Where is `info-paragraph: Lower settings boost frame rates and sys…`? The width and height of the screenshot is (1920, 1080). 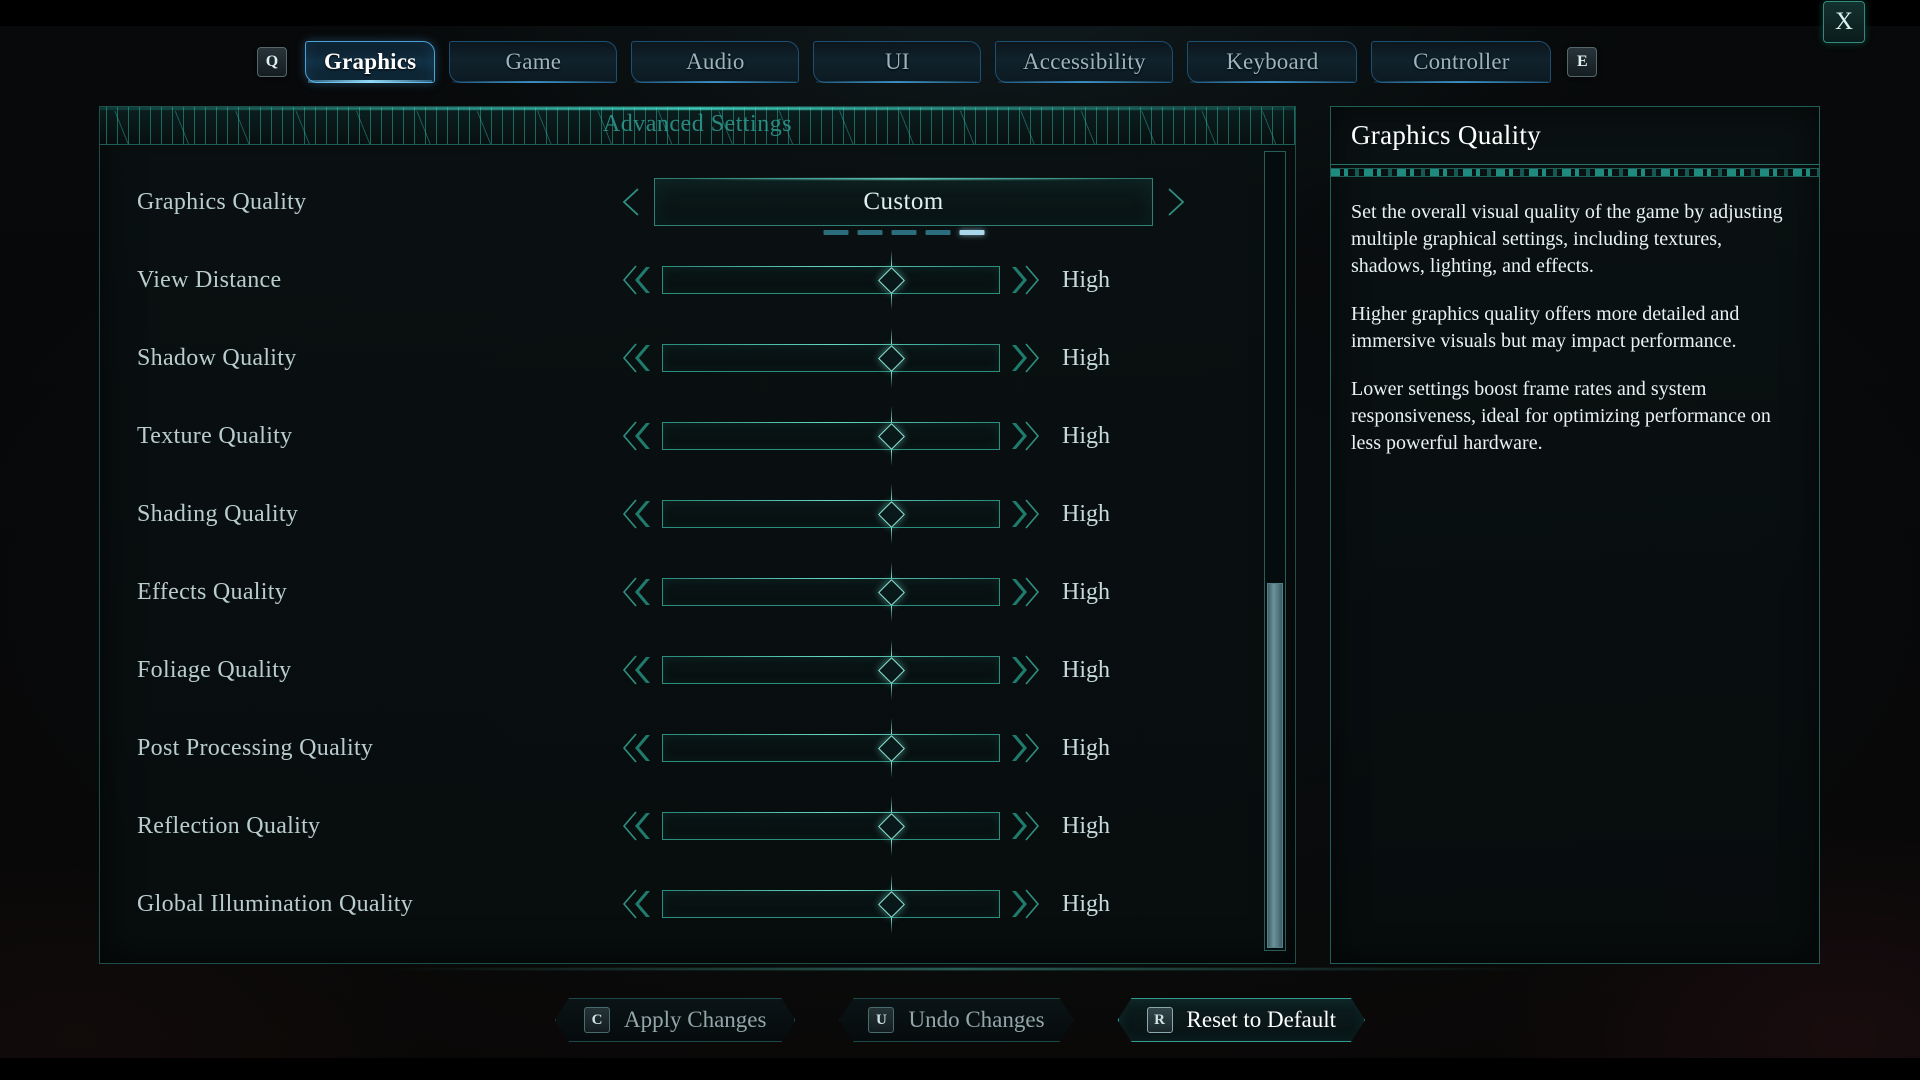
info-paragraph: Lower settings boost frame rates and sys… is located at coordinates (1561, 416).